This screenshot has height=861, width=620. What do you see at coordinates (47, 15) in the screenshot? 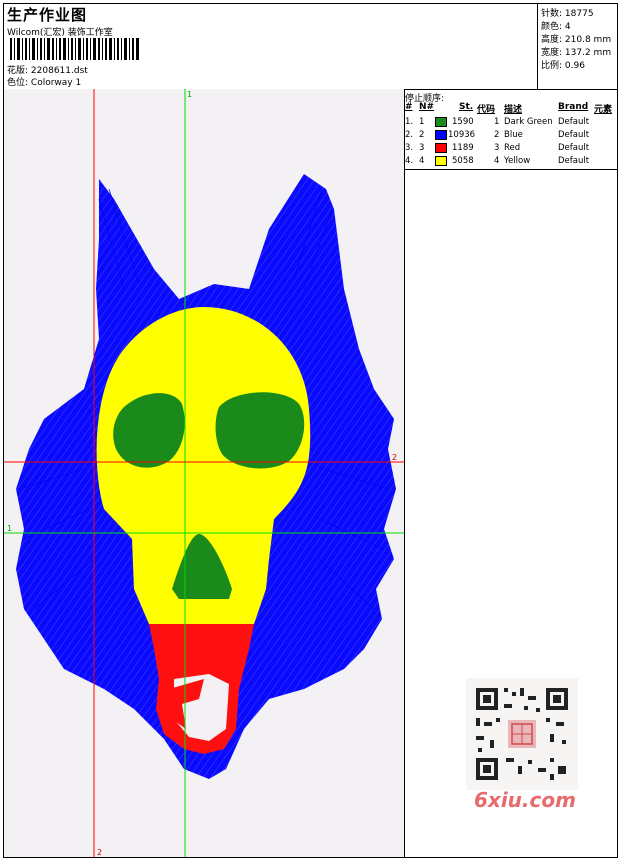
I see `page-title: 生产作业图` at bounding box center [47, 15].